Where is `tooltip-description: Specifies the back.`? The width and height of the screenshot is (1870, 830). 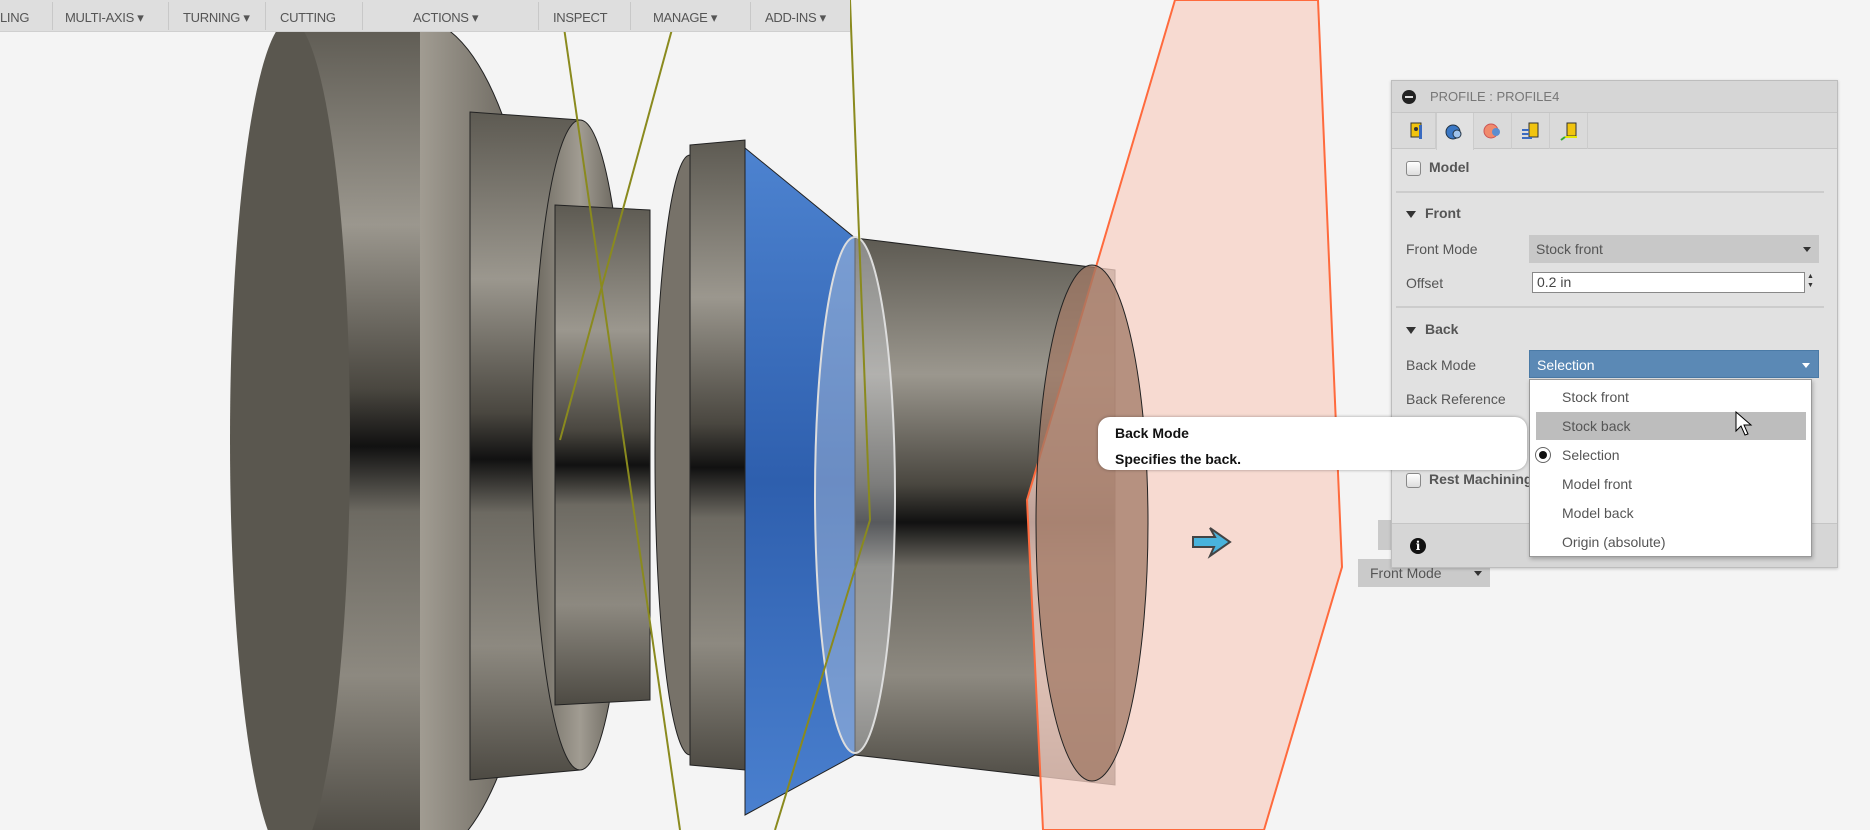 tooltip-description: Specifies the back. is located at coordinates (1178, 459).